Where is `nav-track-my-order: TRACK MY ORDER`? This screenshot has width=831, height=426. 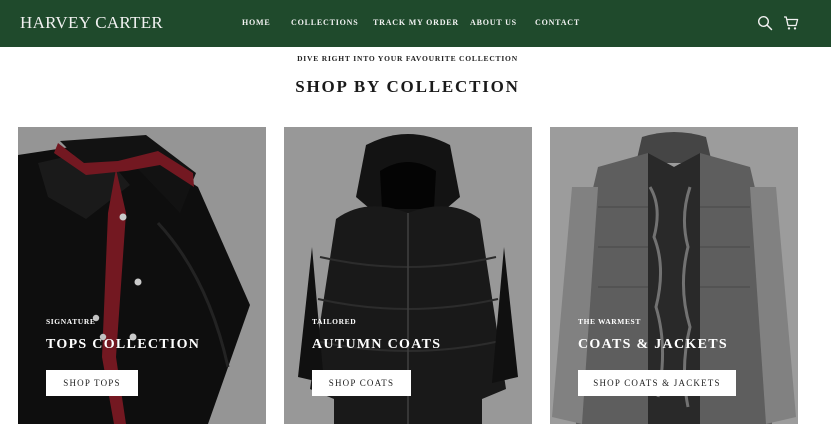
nav-track-my-order: TRACK MY ORDER is located at coordinates (416, 22).